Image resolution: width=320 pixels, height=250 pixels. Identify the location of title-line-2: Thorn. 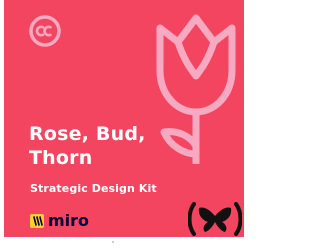
(61, 158).